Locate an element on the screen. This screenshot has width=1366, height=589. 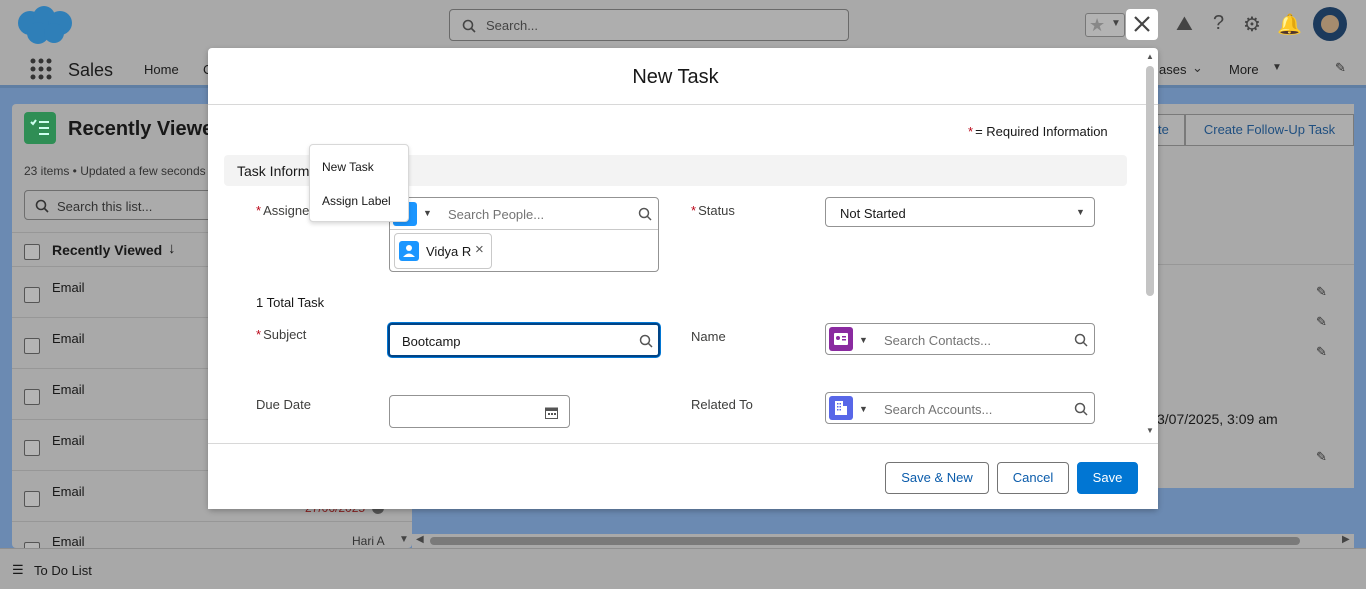
total-task-count: 1 Total Task is located at coordinates (290, 302).